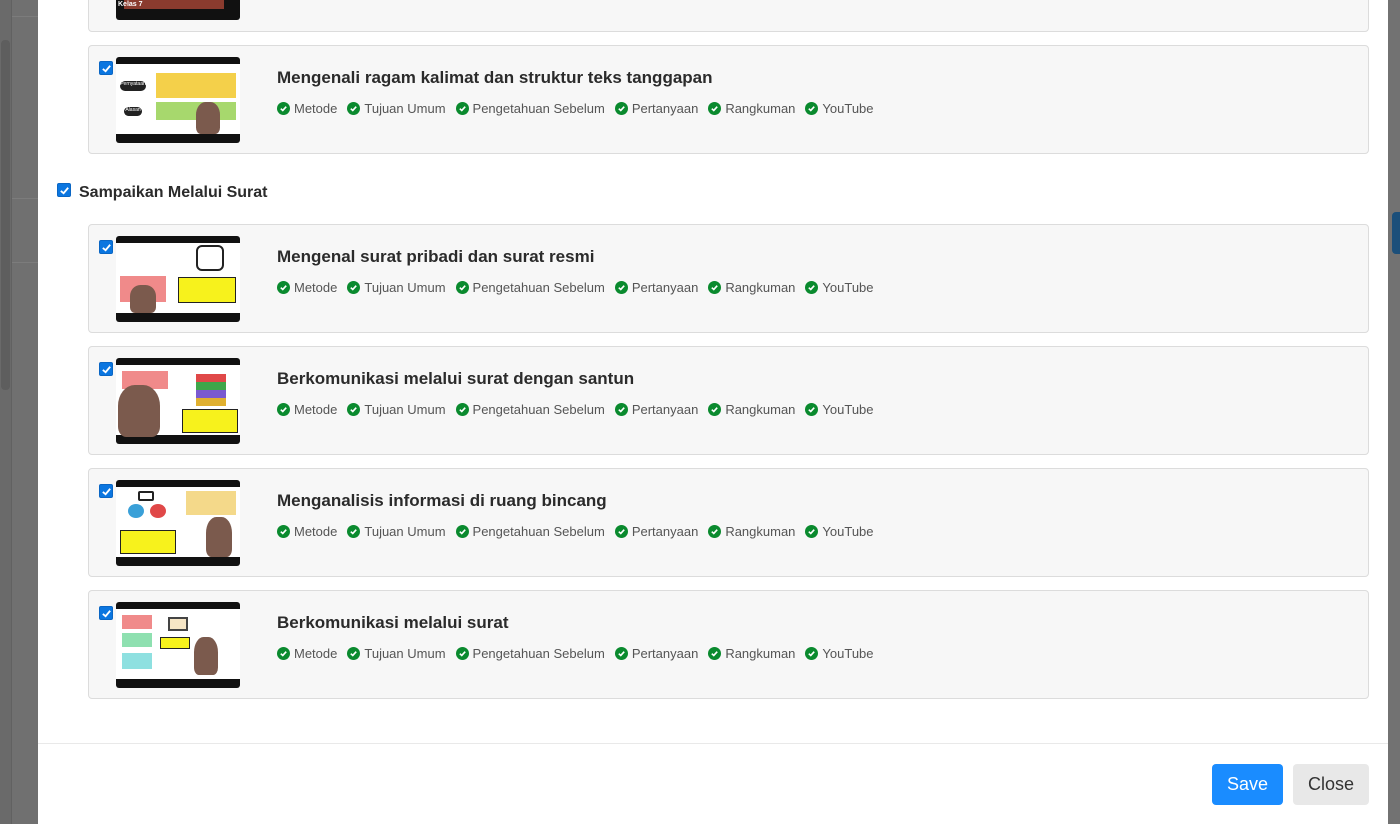 This screenshot has width=1400, height=824. What do you see at coordinates (178, 10) in the screenshot?
I see `lesson-thumbnail: Kelas 7` at bounding box center [178, 10].